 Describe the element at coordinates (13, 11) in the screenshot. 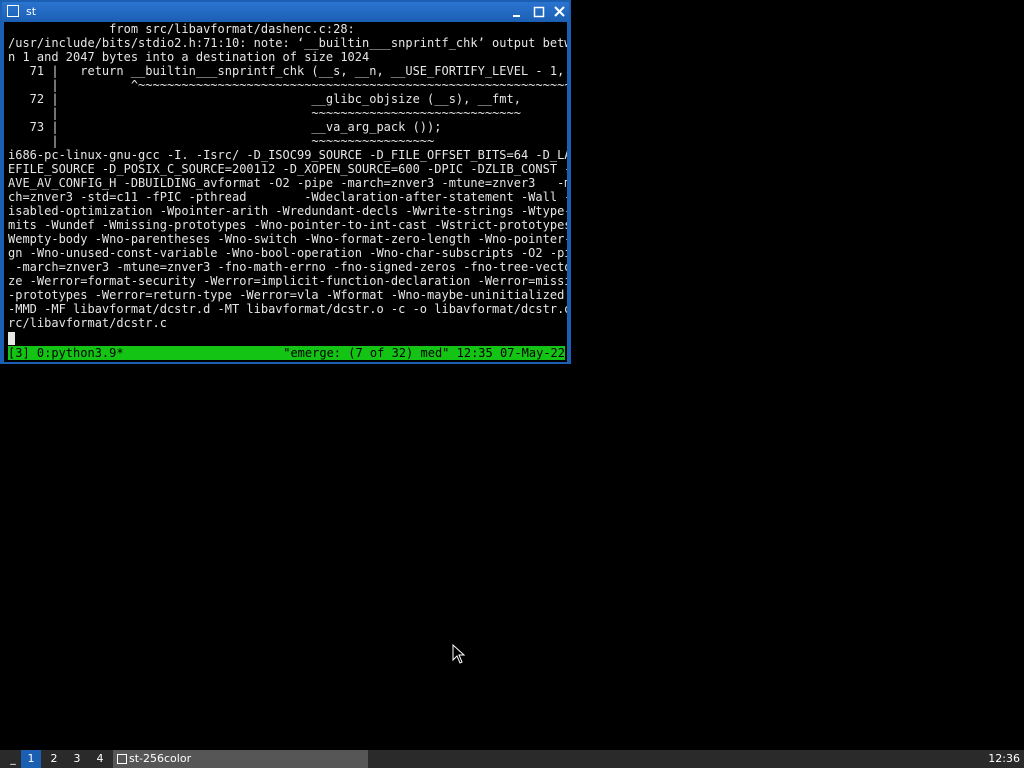

I see `window-app-icon` at that location.